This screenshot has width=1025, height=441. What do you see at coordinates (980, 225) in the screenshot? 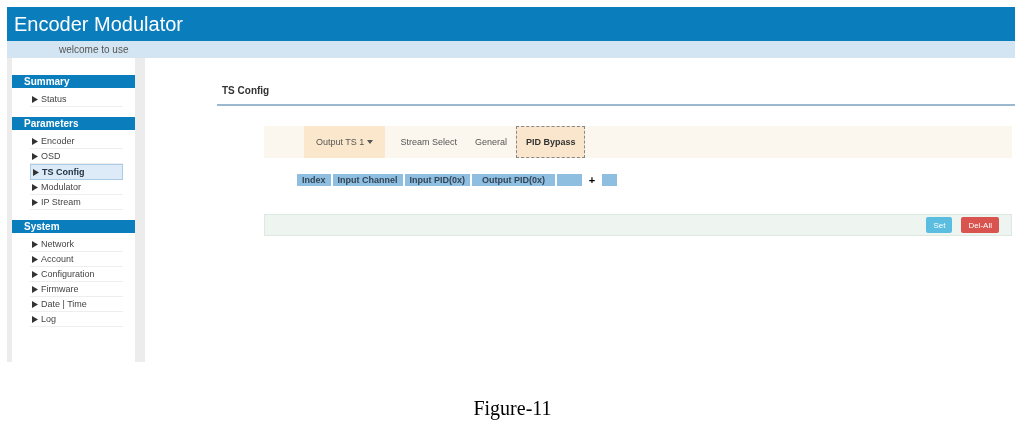
I see `delete-all-button: Del-All` at bounding box center [980, 225].